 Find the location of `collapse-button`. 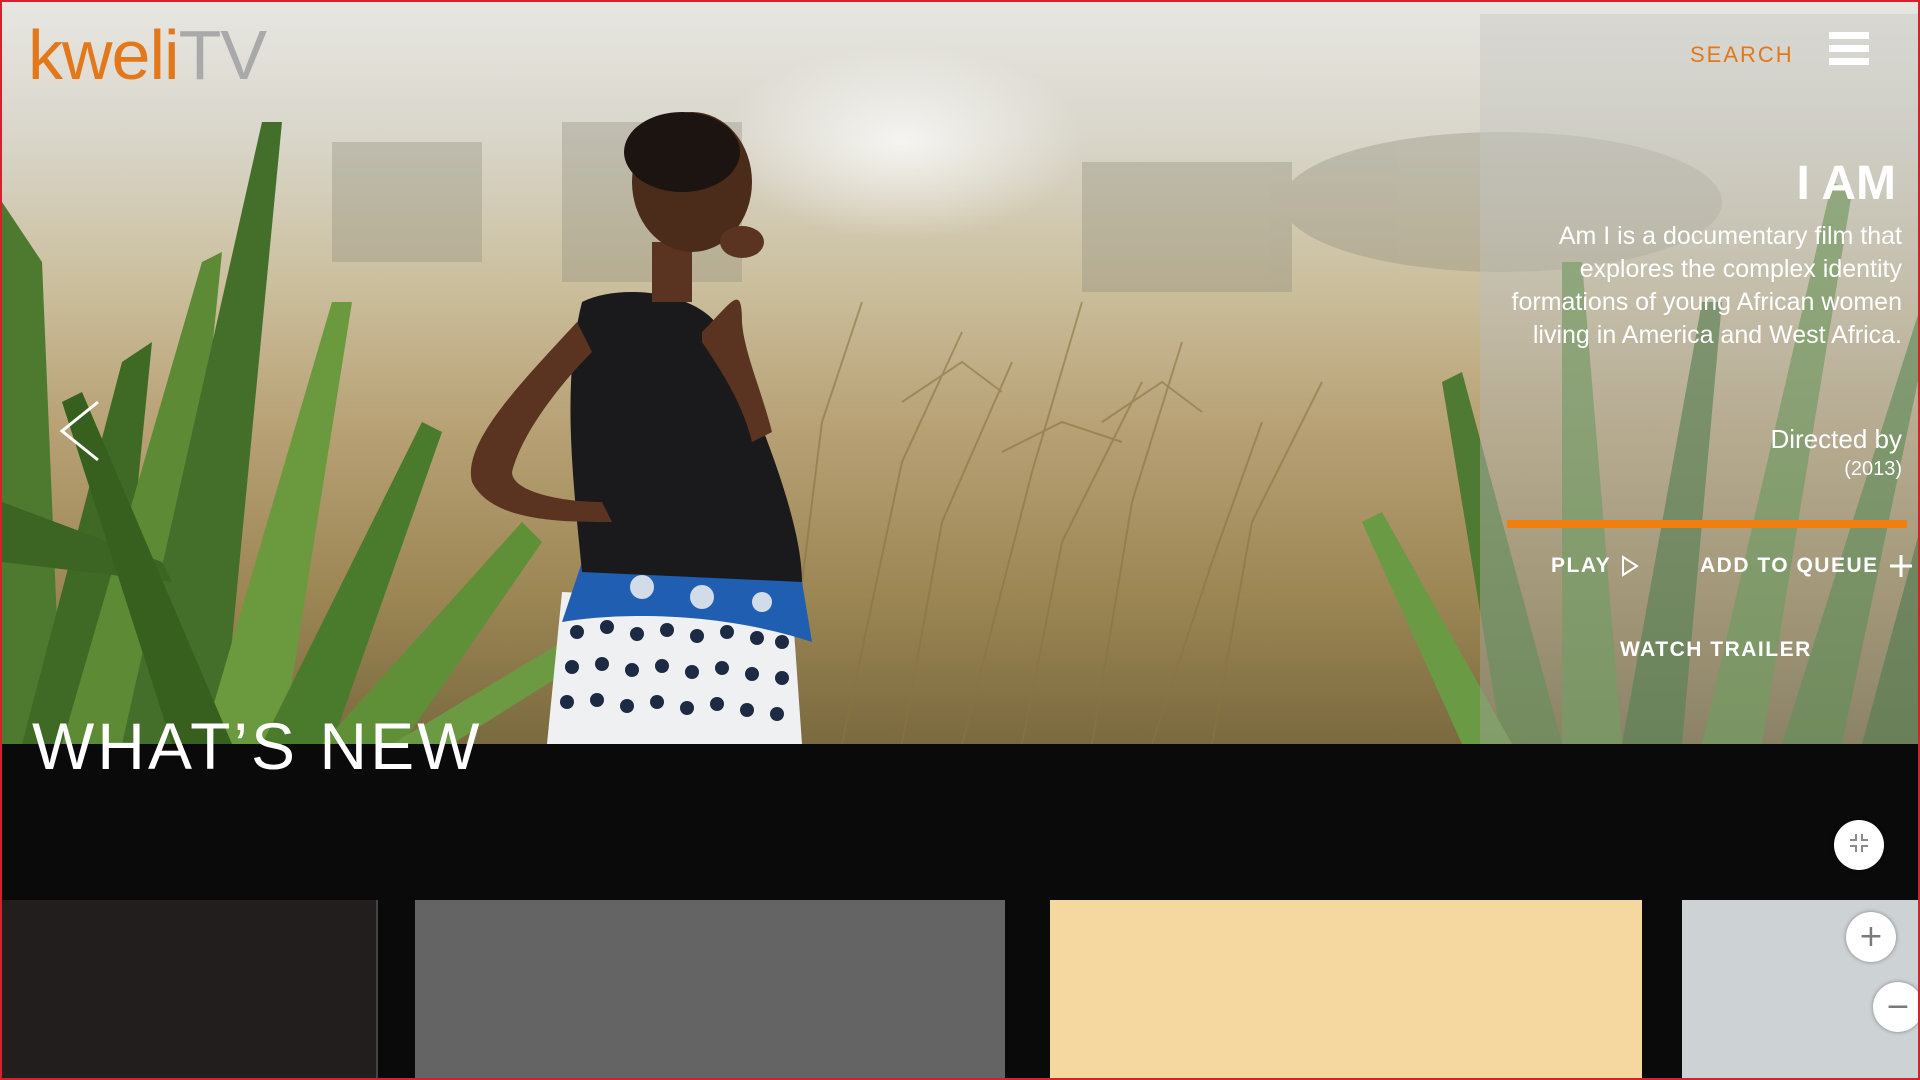

collapse-button is located at coordinates (1859, 845).